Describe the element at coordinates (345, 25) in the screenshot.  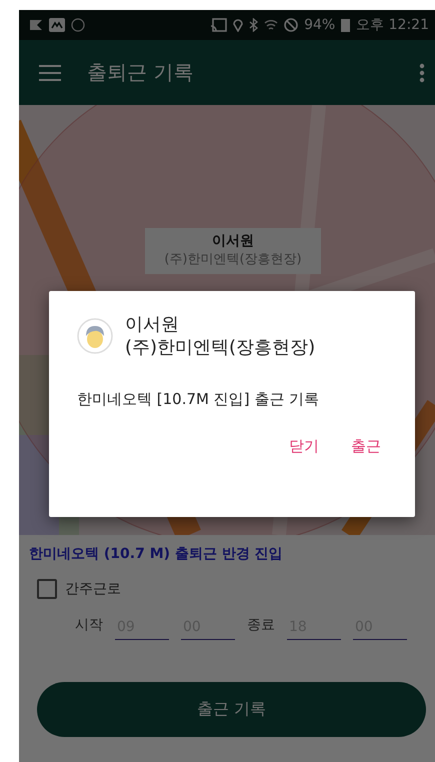
I see `battery-icon` at that location.